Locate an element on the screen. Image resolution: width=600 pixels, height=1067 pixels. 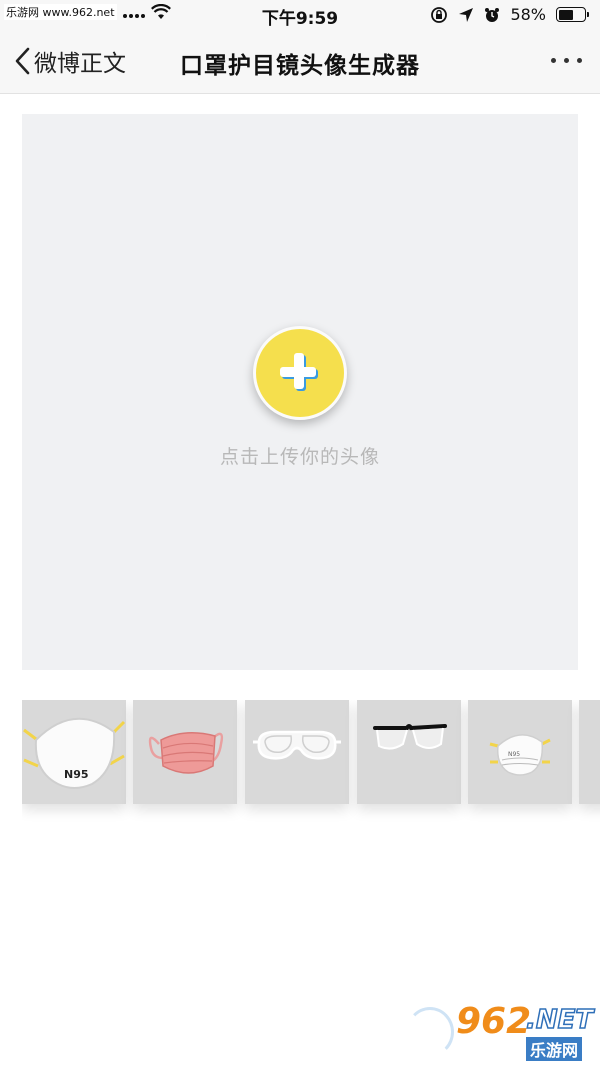
watermark-swoosh-icon is located at coordinates (430, 1032).